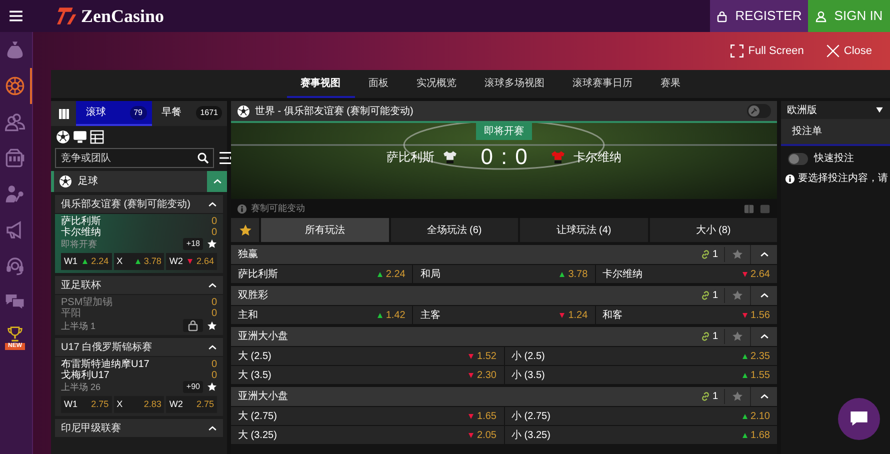  I want to click on person-microphone-icon, so click(15, 194).